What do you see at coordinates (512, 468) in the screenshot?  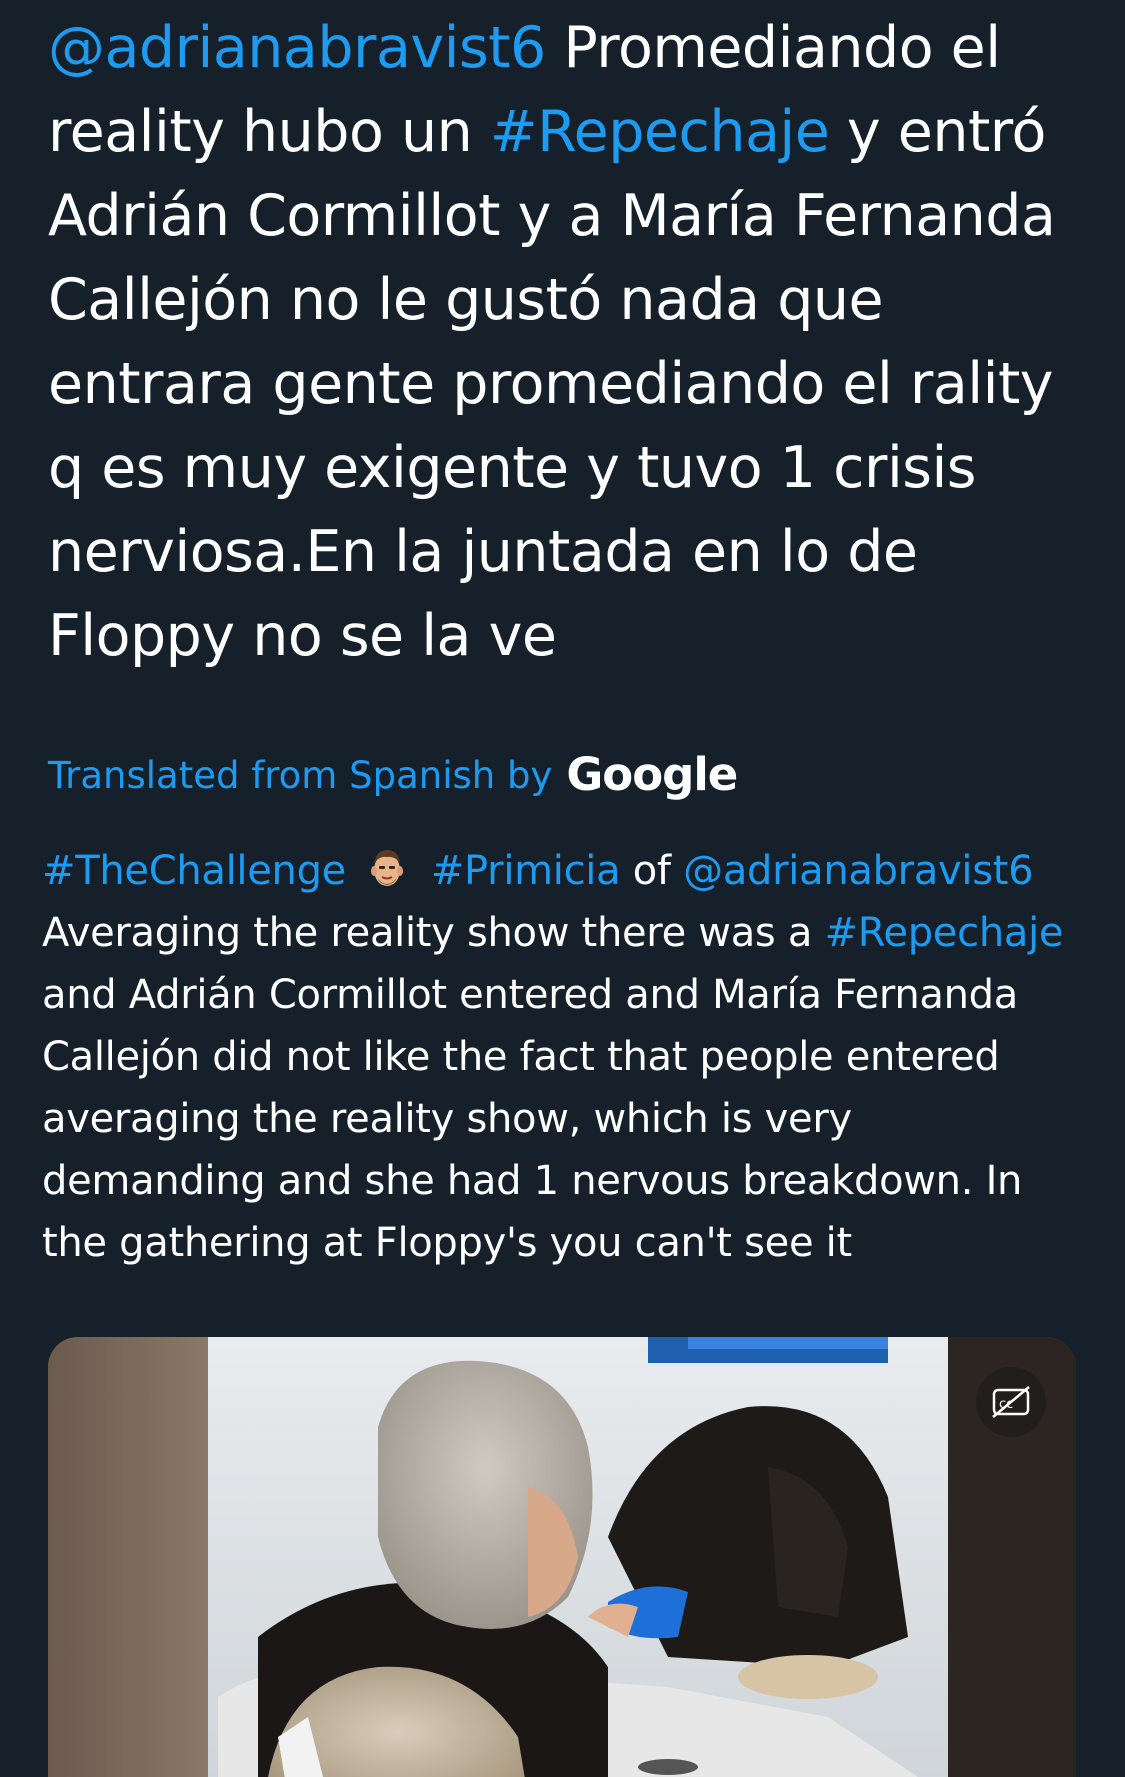 I see `original-tweet-text: q es muy exigente y tuvo 1 crisis` at bounding box center [512, 468].